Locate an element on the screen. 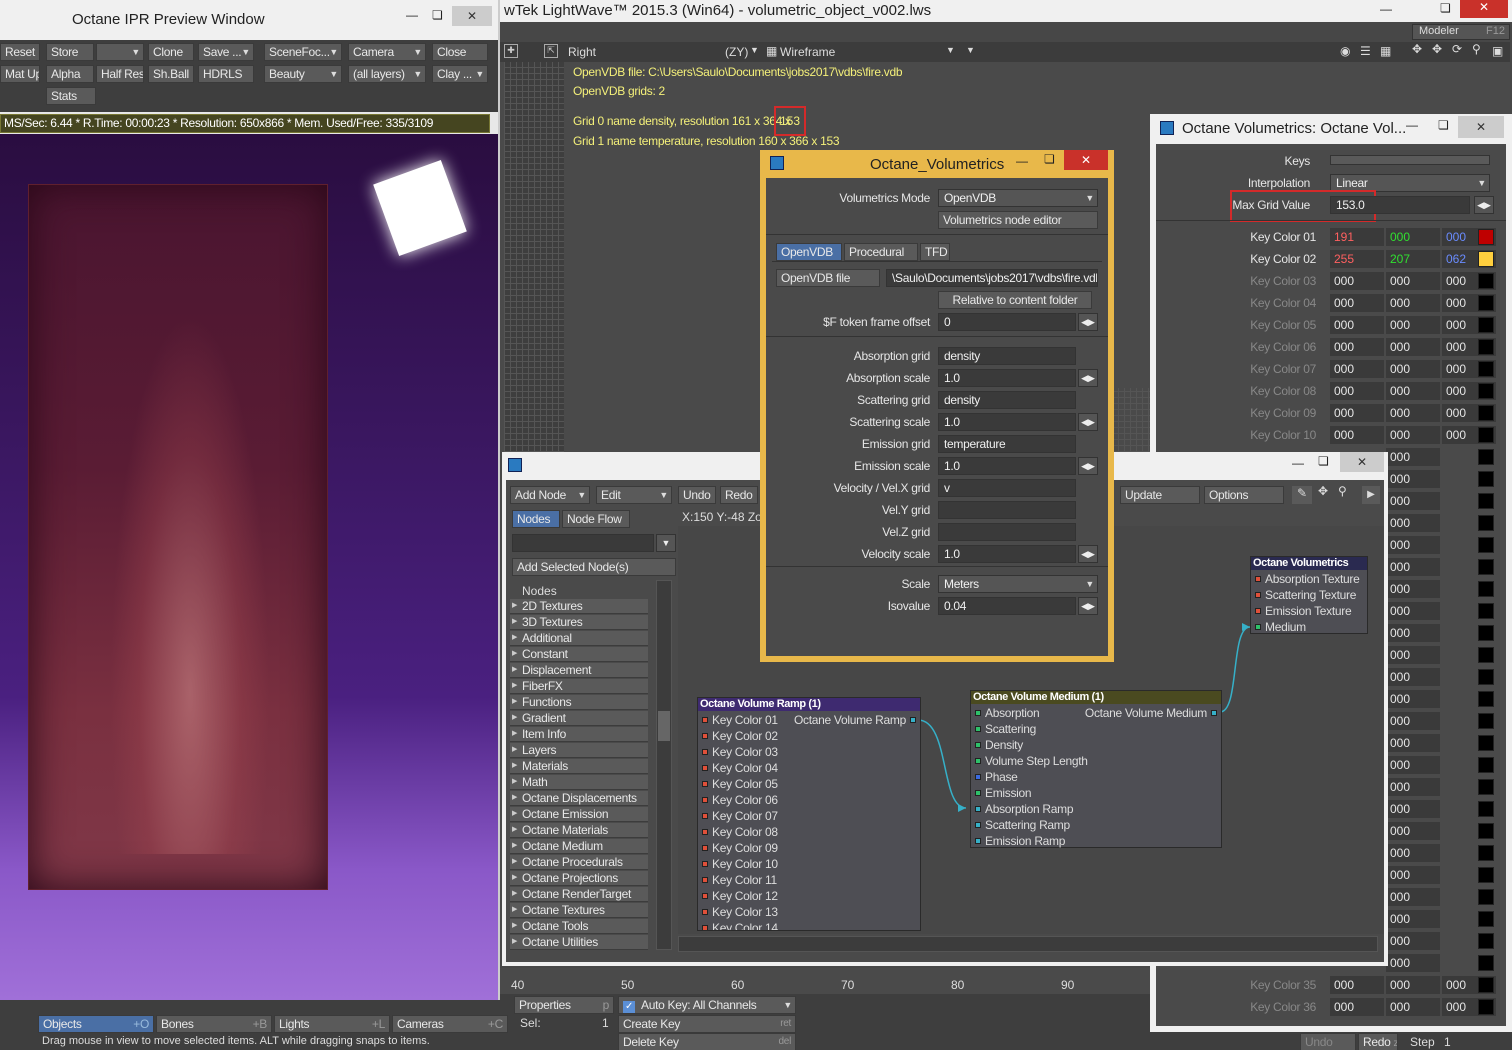 Image resolution: width=1512 pixels, height=1050 pixels. vol-field-label: Emission scale is located at coordinates (892, 466).